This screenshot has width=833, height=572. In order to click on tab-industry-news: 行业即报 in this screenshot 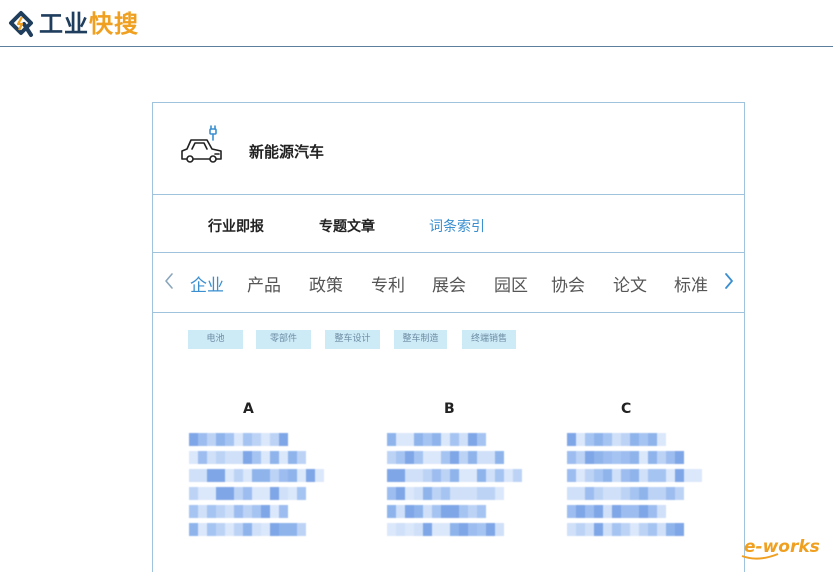, I will do `click(236, 226)`.